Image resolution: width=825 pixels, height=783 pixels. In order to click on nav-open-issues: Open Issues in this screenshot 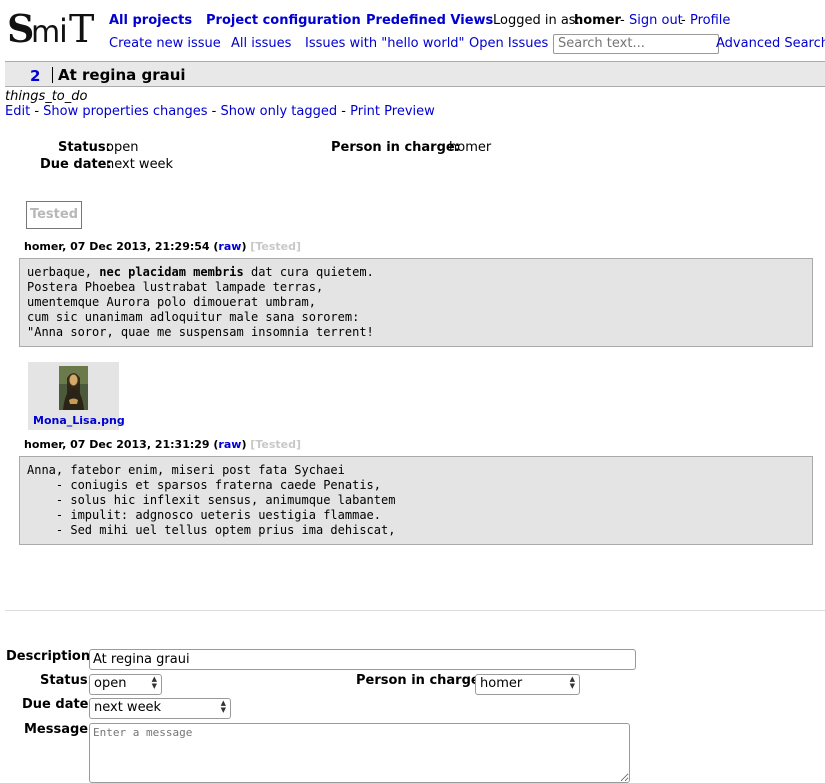, I will do `click(508, 43)`.